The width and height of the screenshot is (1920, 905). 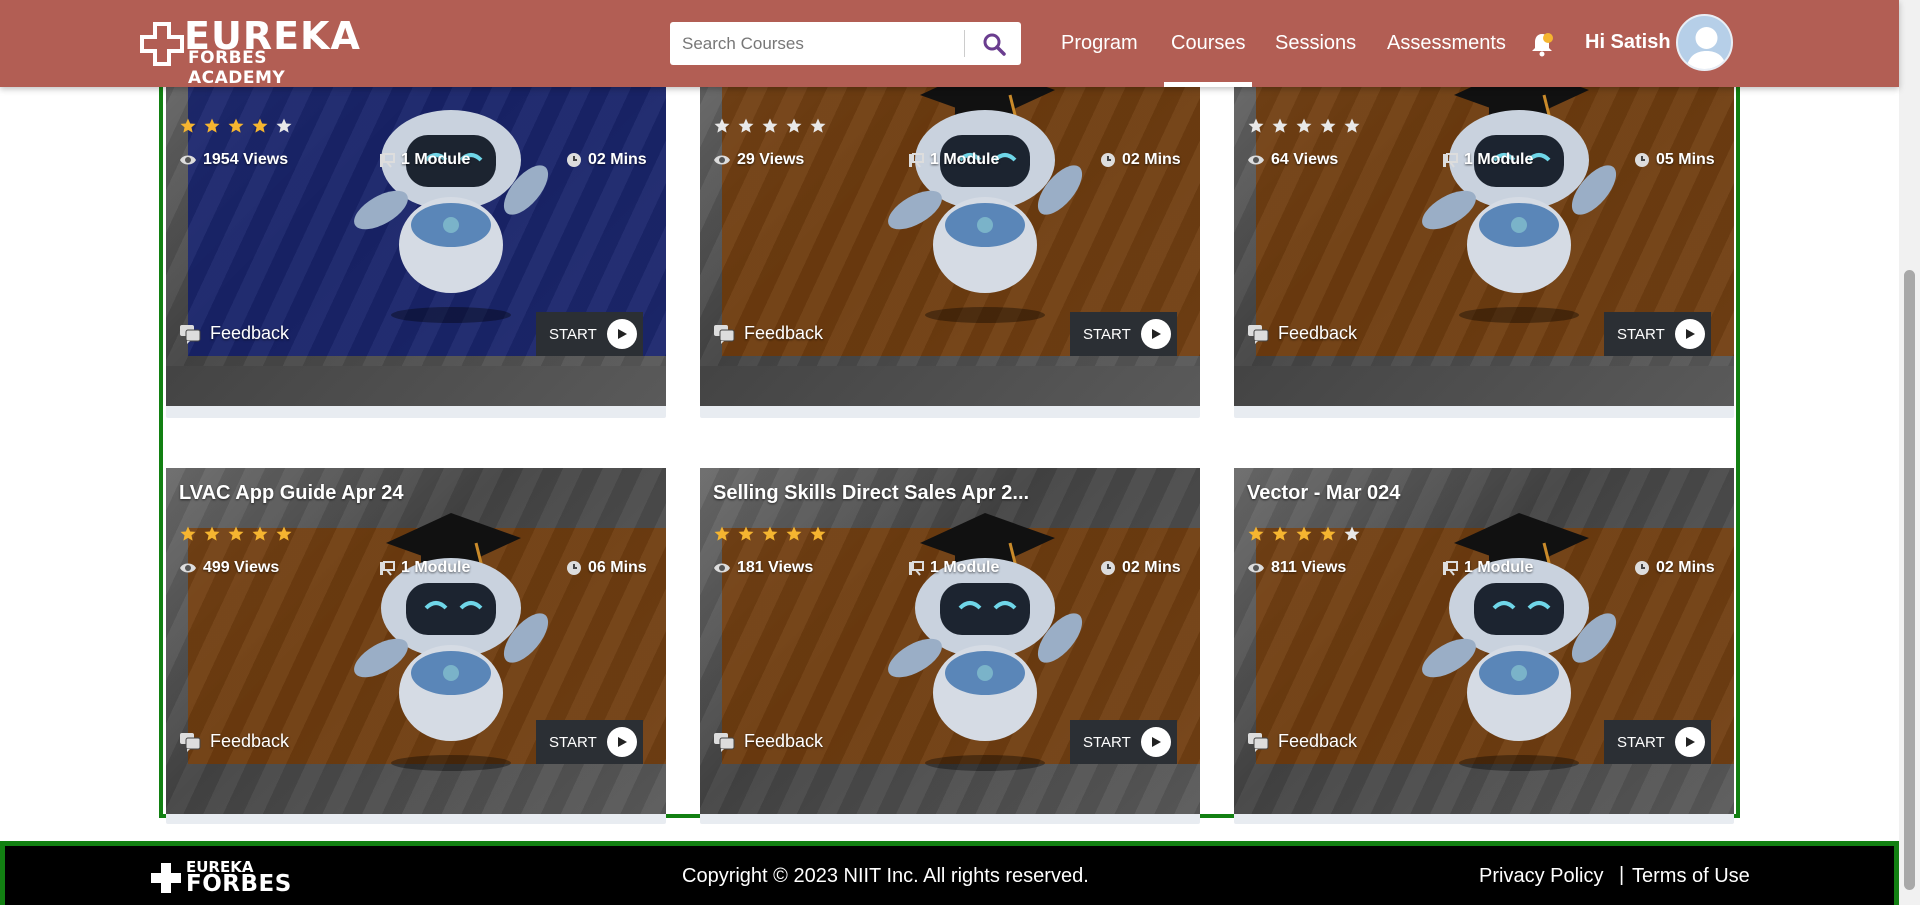 I want to click on course-views: 1954 Views, so click(x=233, y=160).